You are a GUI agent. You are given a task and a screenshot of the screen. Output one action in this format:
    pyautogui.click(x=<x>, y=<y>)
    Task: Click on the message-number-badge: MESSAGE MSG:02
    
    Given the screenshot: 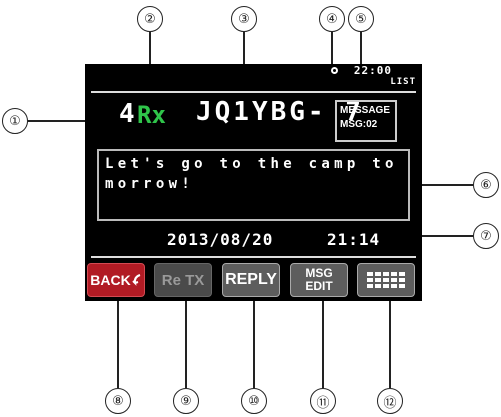 What is the action you would take?
    pyautogui.click(x=366, y=121)
    